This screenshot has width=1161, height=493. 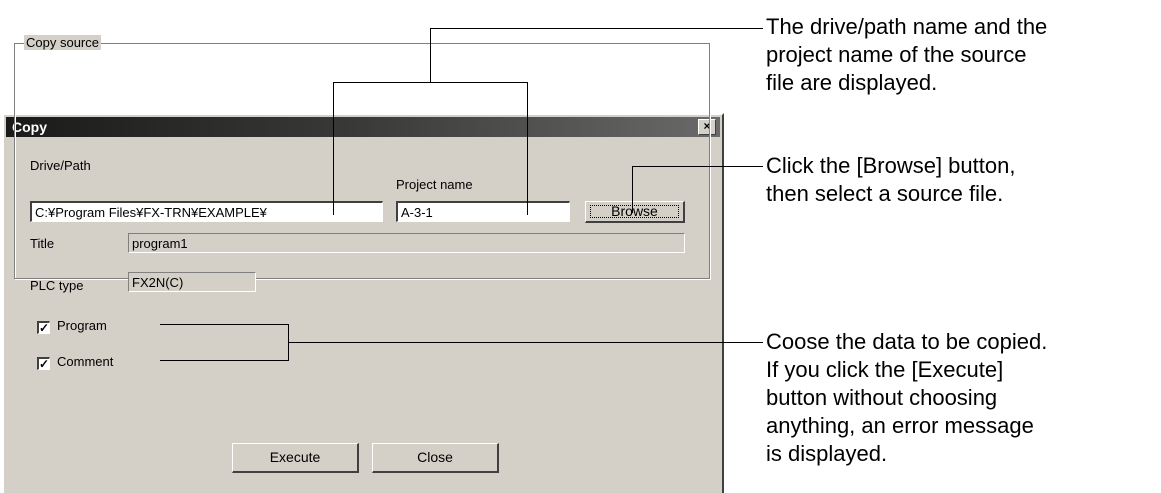 I want to click on copy-source-label: Copy source, so click(x=62, y=42).